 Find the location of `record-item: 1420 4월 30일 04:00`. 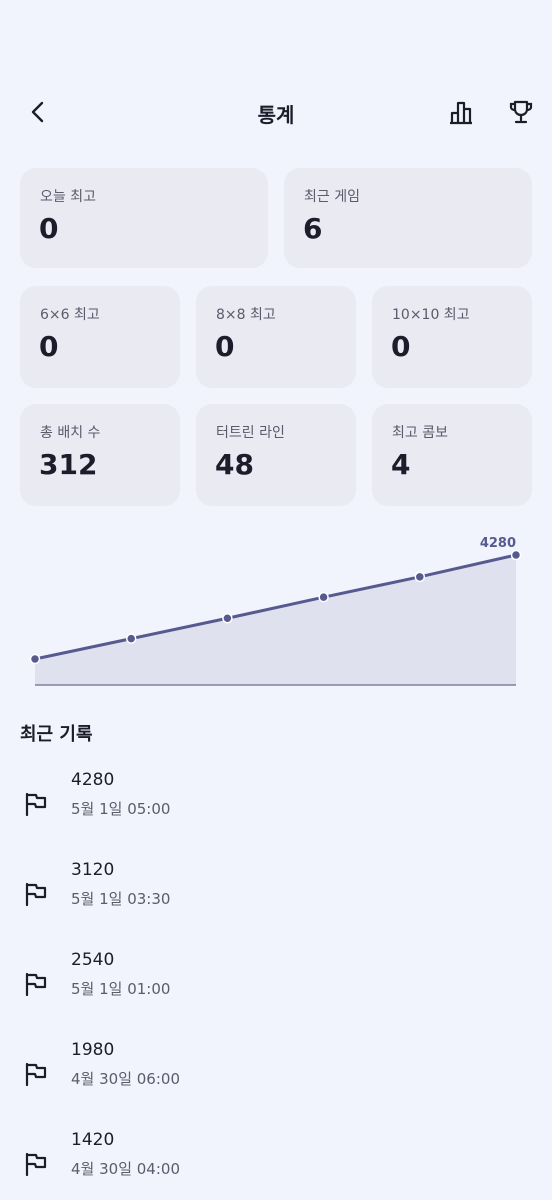

record-item: 1420 4월 30일 04:00 is located at coordinates (276, 1165).